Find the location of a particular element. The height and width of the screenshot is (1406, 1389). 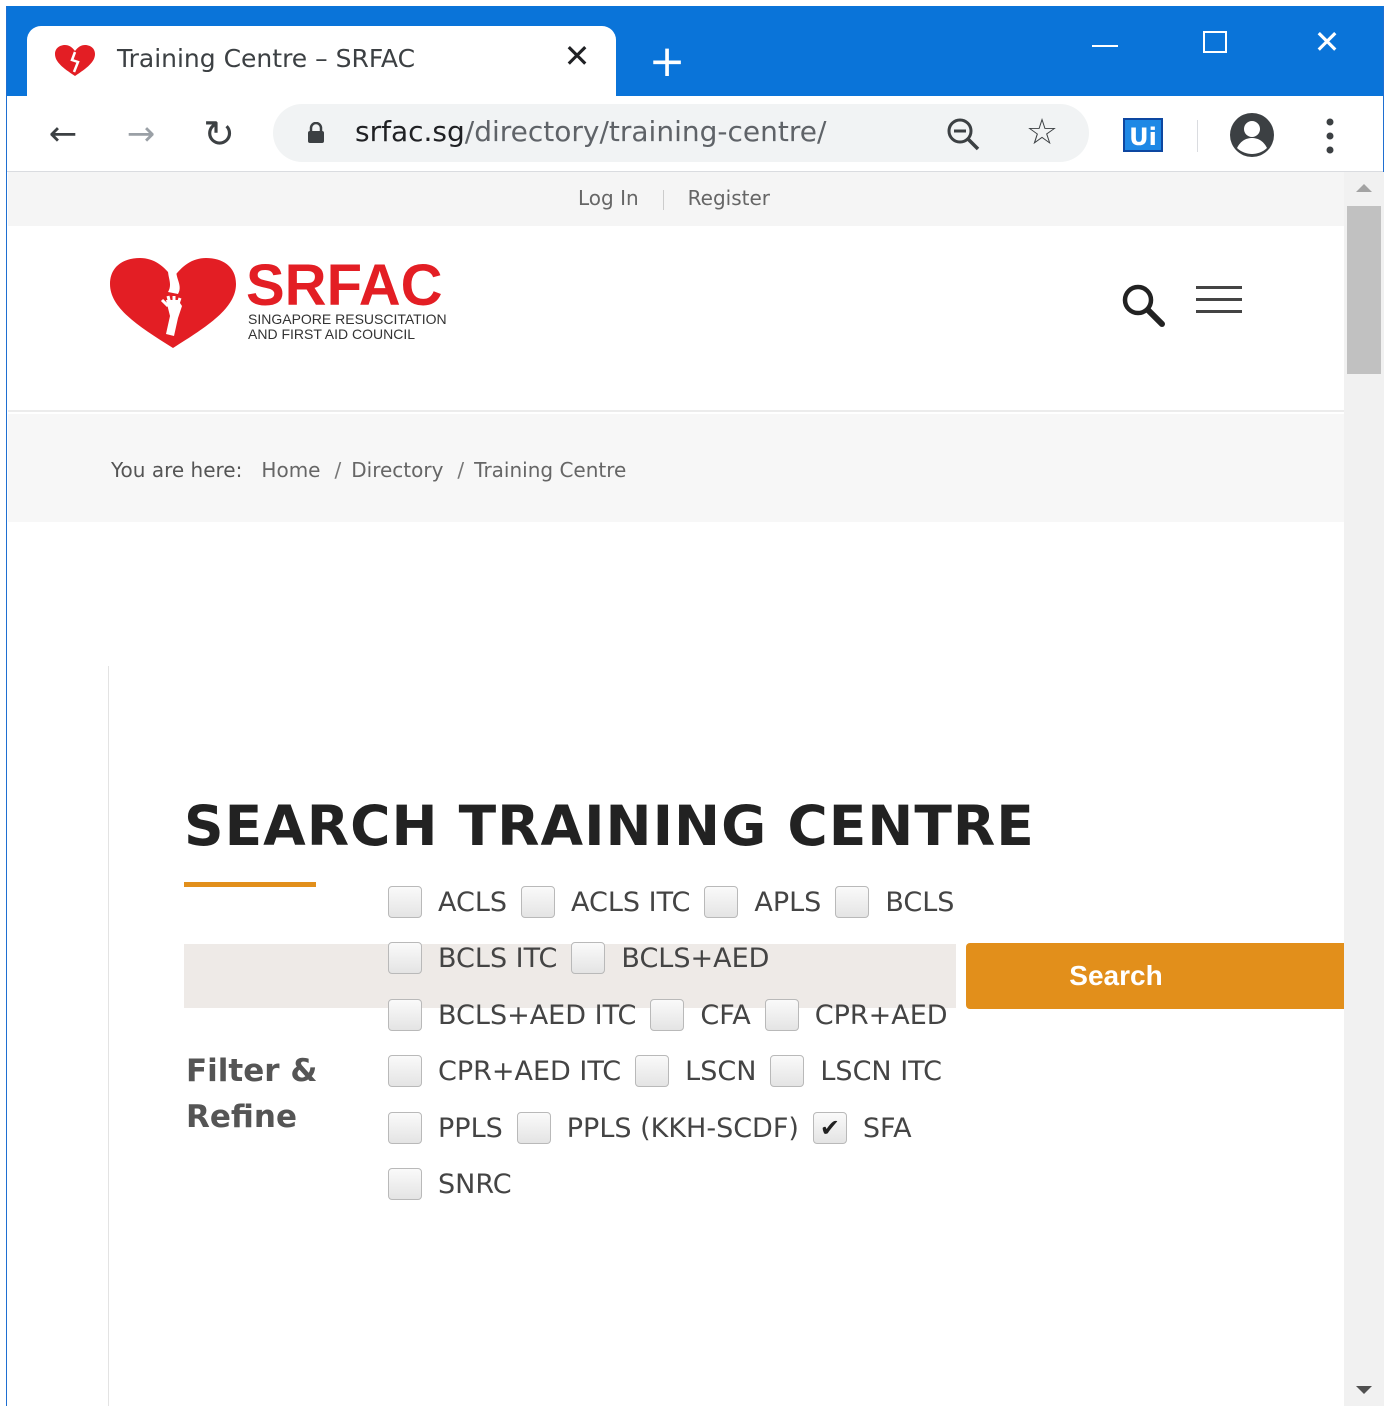

title-bar: Training Centre – SRFAC ✕ + ✕ is located at coordinates (695, 51).